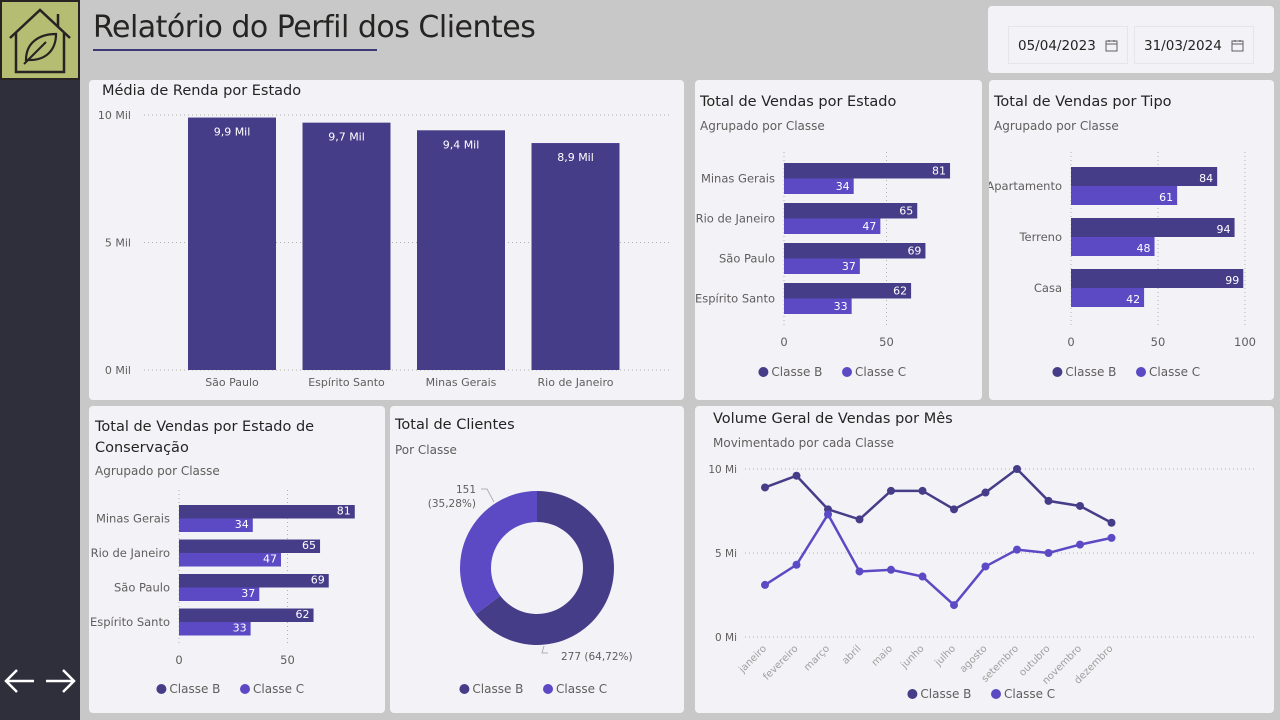 Image resolution: width=1280 pixels, height=720 pixels. What do you see at coordinates (1245, 342) in the screenshot?
I see `x-tick-label: 100` at bounding box center [1245, 342].